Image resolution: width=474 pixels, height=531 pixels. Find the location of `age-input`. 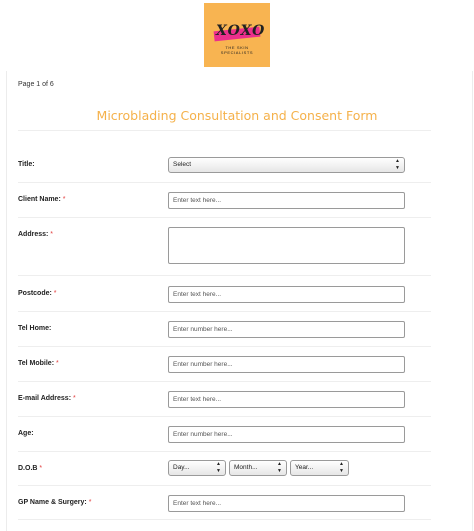

age-input is located at coordinates (286, 434).